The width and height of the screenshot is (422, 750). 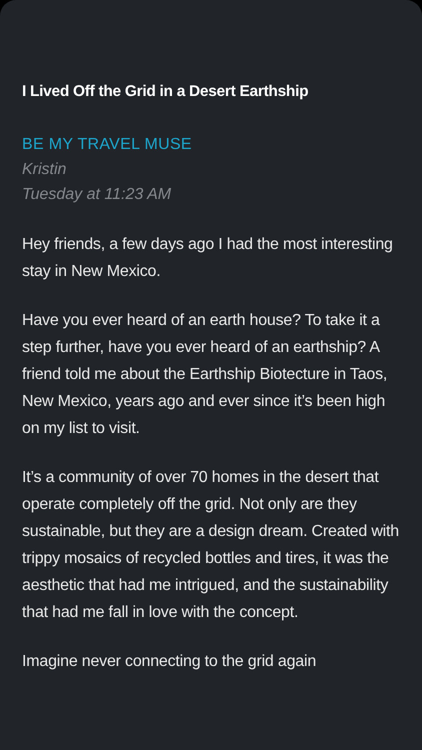 I want to click on body-paragraph: Imagine never connecting to the grid again, so click(x=170, y=662).